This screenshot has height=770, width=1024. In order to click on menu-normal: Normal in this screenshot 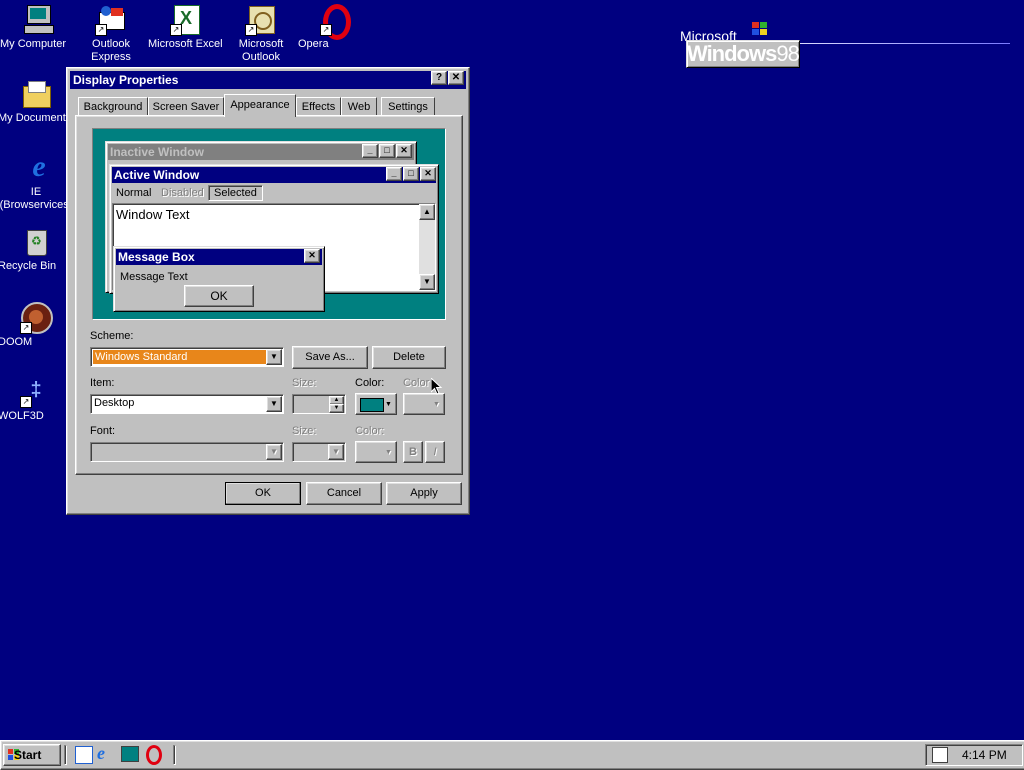, I will do `click(134, 193)`.